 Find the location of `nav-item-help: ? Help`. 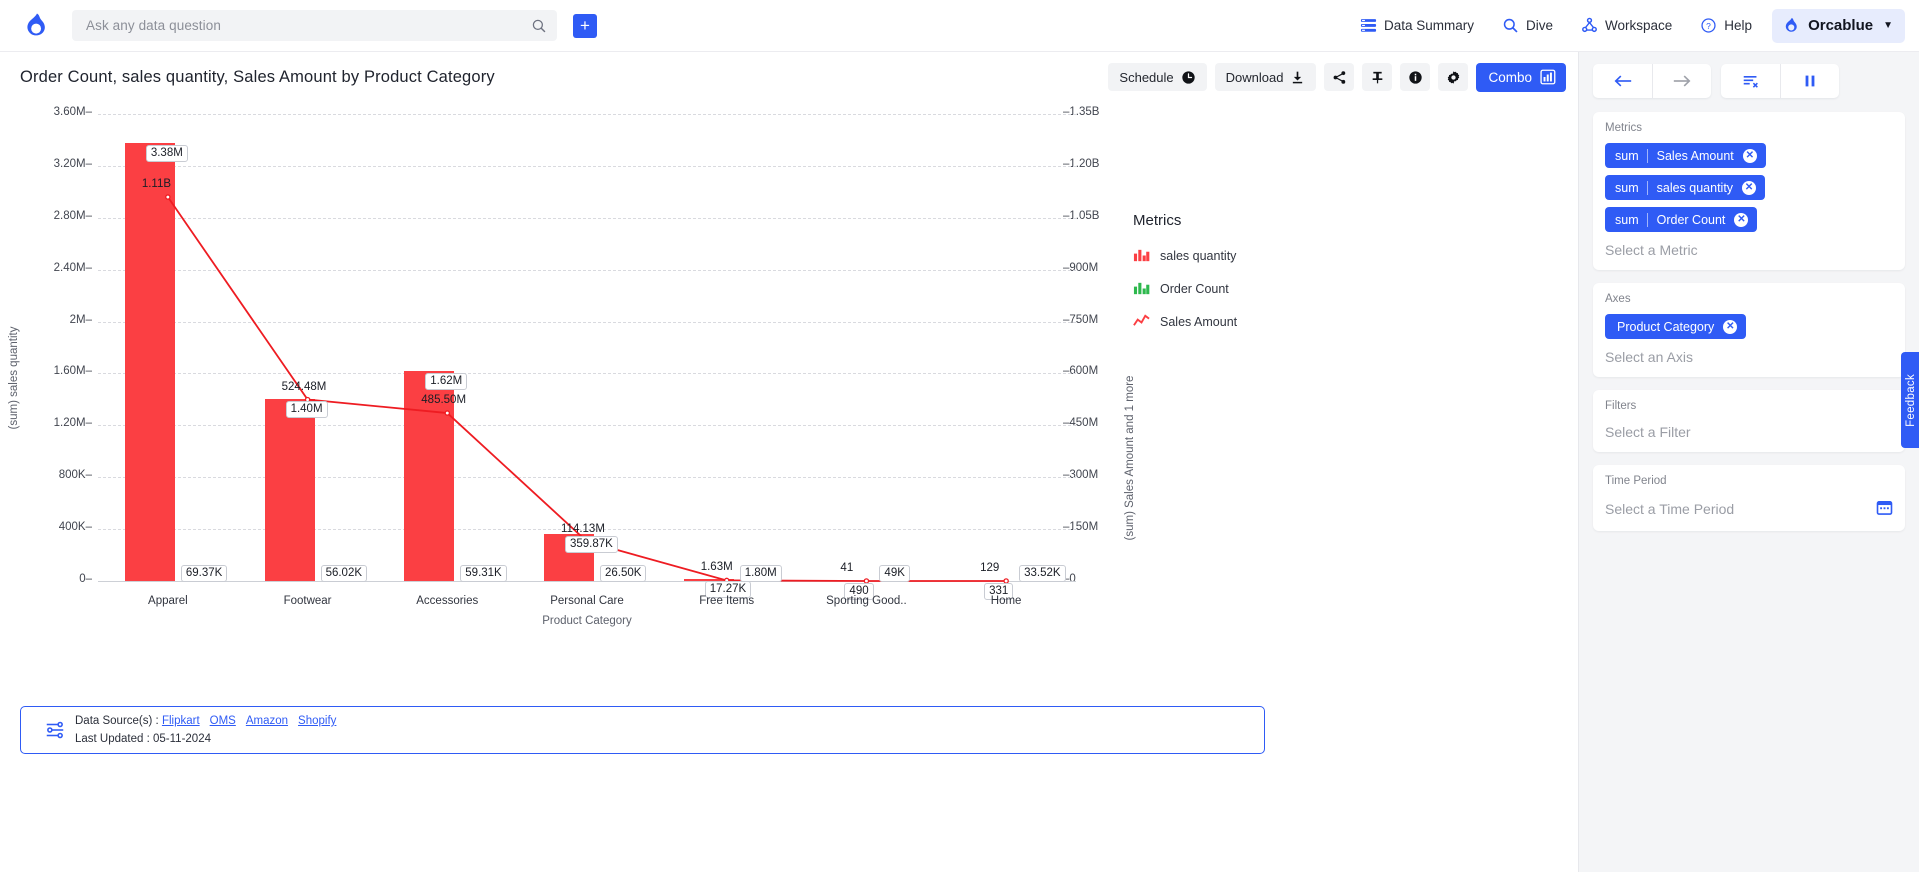

nav-item-help: ? Help is located at coordinates (1726, 26).